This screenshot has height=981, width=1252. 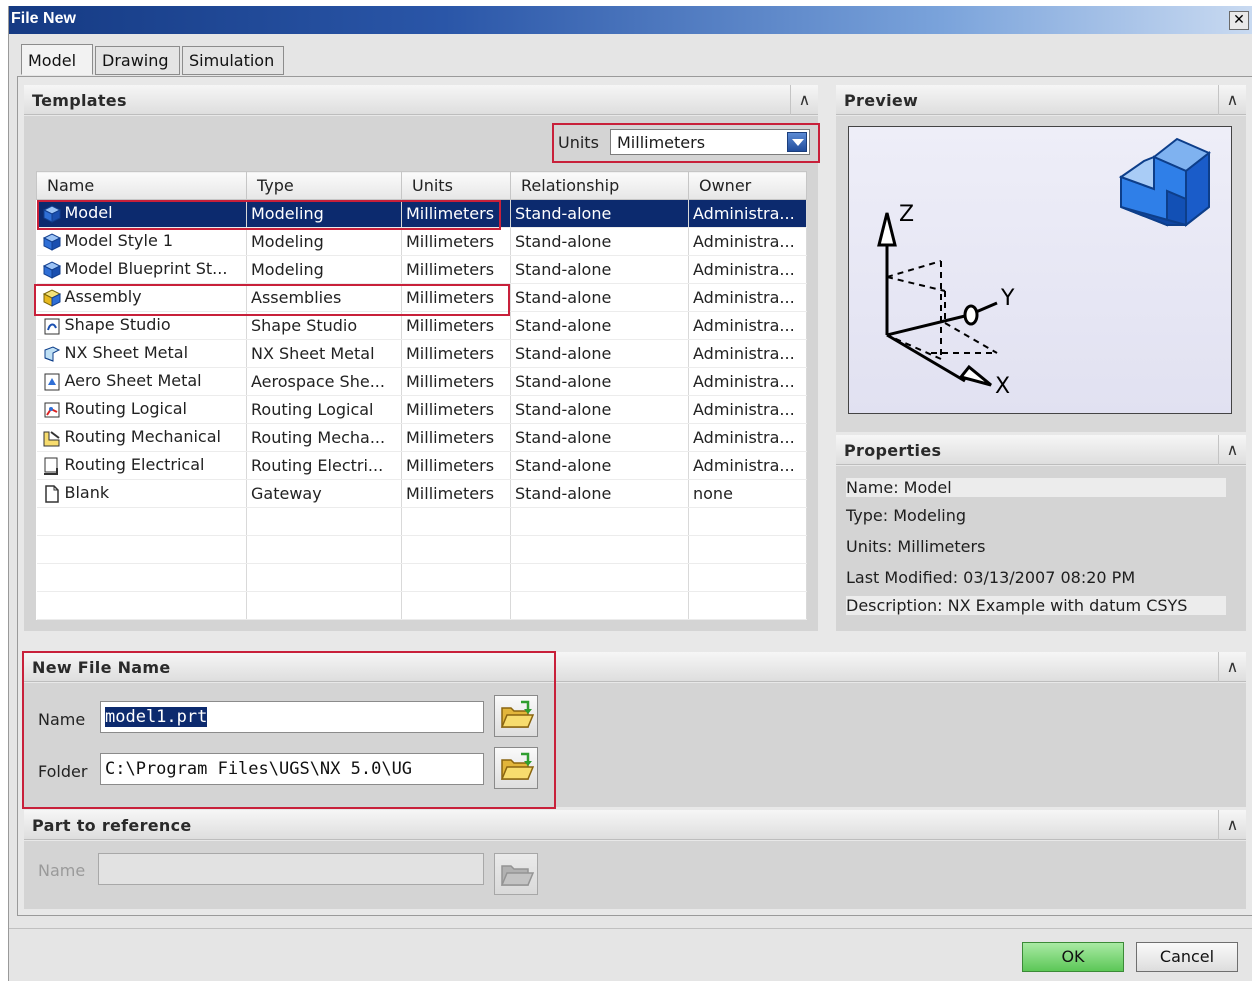 I want to click on cell-name: Blank, so click(x=141, y=493).